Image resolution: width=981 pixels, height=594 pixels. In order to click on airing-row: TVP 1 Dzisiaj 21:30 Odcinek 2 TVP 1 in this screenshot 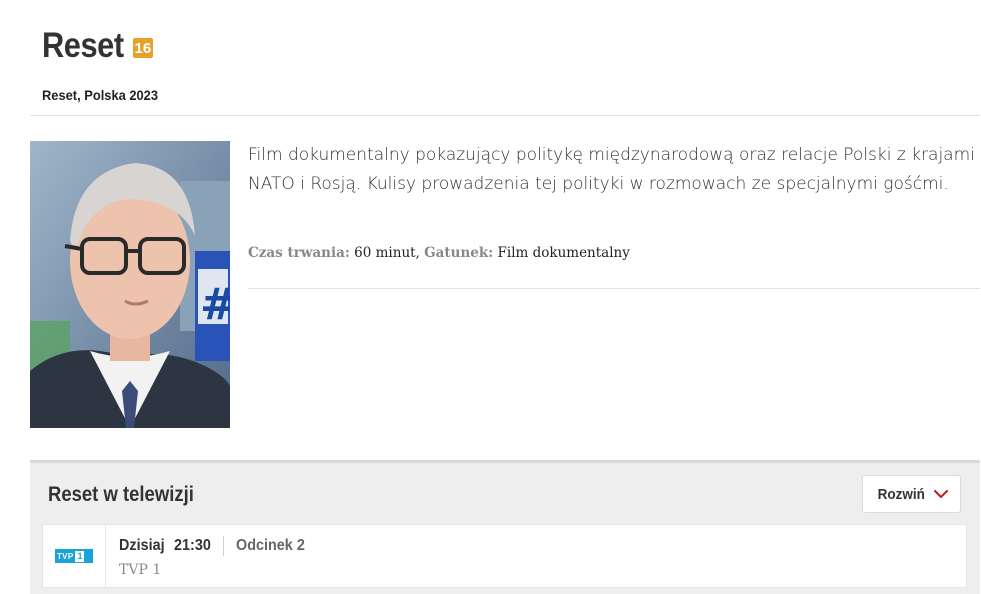, I will do `click(504, 556)`.